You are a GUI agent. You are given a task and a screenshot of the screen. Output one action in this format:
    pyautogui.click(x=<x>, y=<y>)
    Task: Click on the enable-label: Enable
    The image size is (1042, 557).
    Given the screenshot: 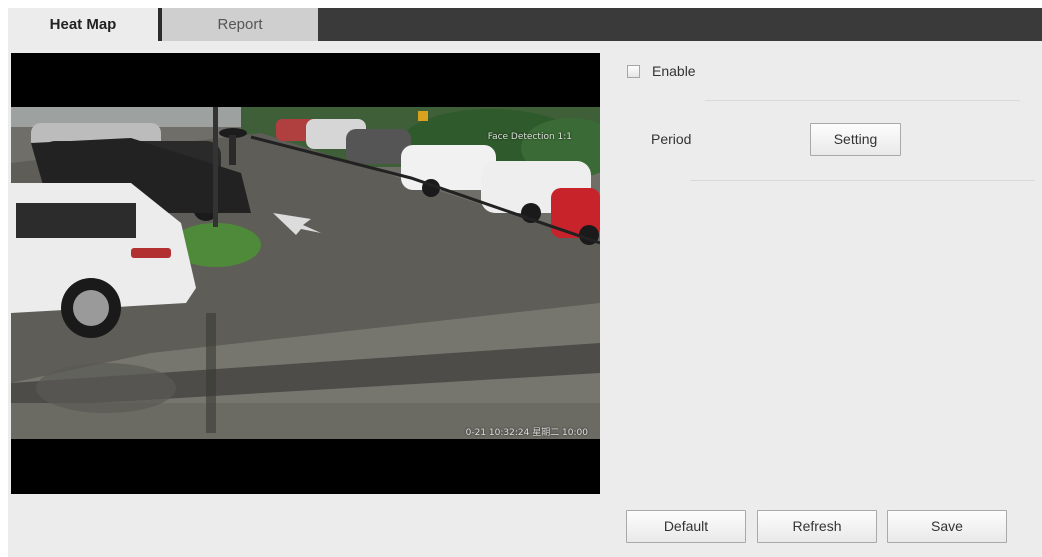 What is the action you would take?
    pyautogui.click(x=674, y=71)
    